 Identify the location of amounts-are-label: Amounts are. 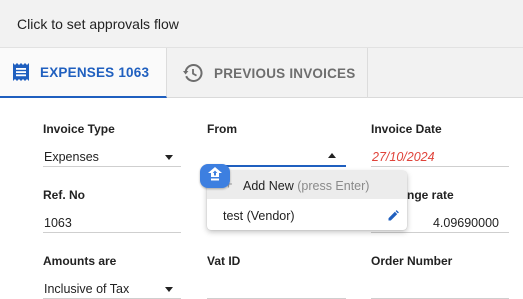
(80, 261).